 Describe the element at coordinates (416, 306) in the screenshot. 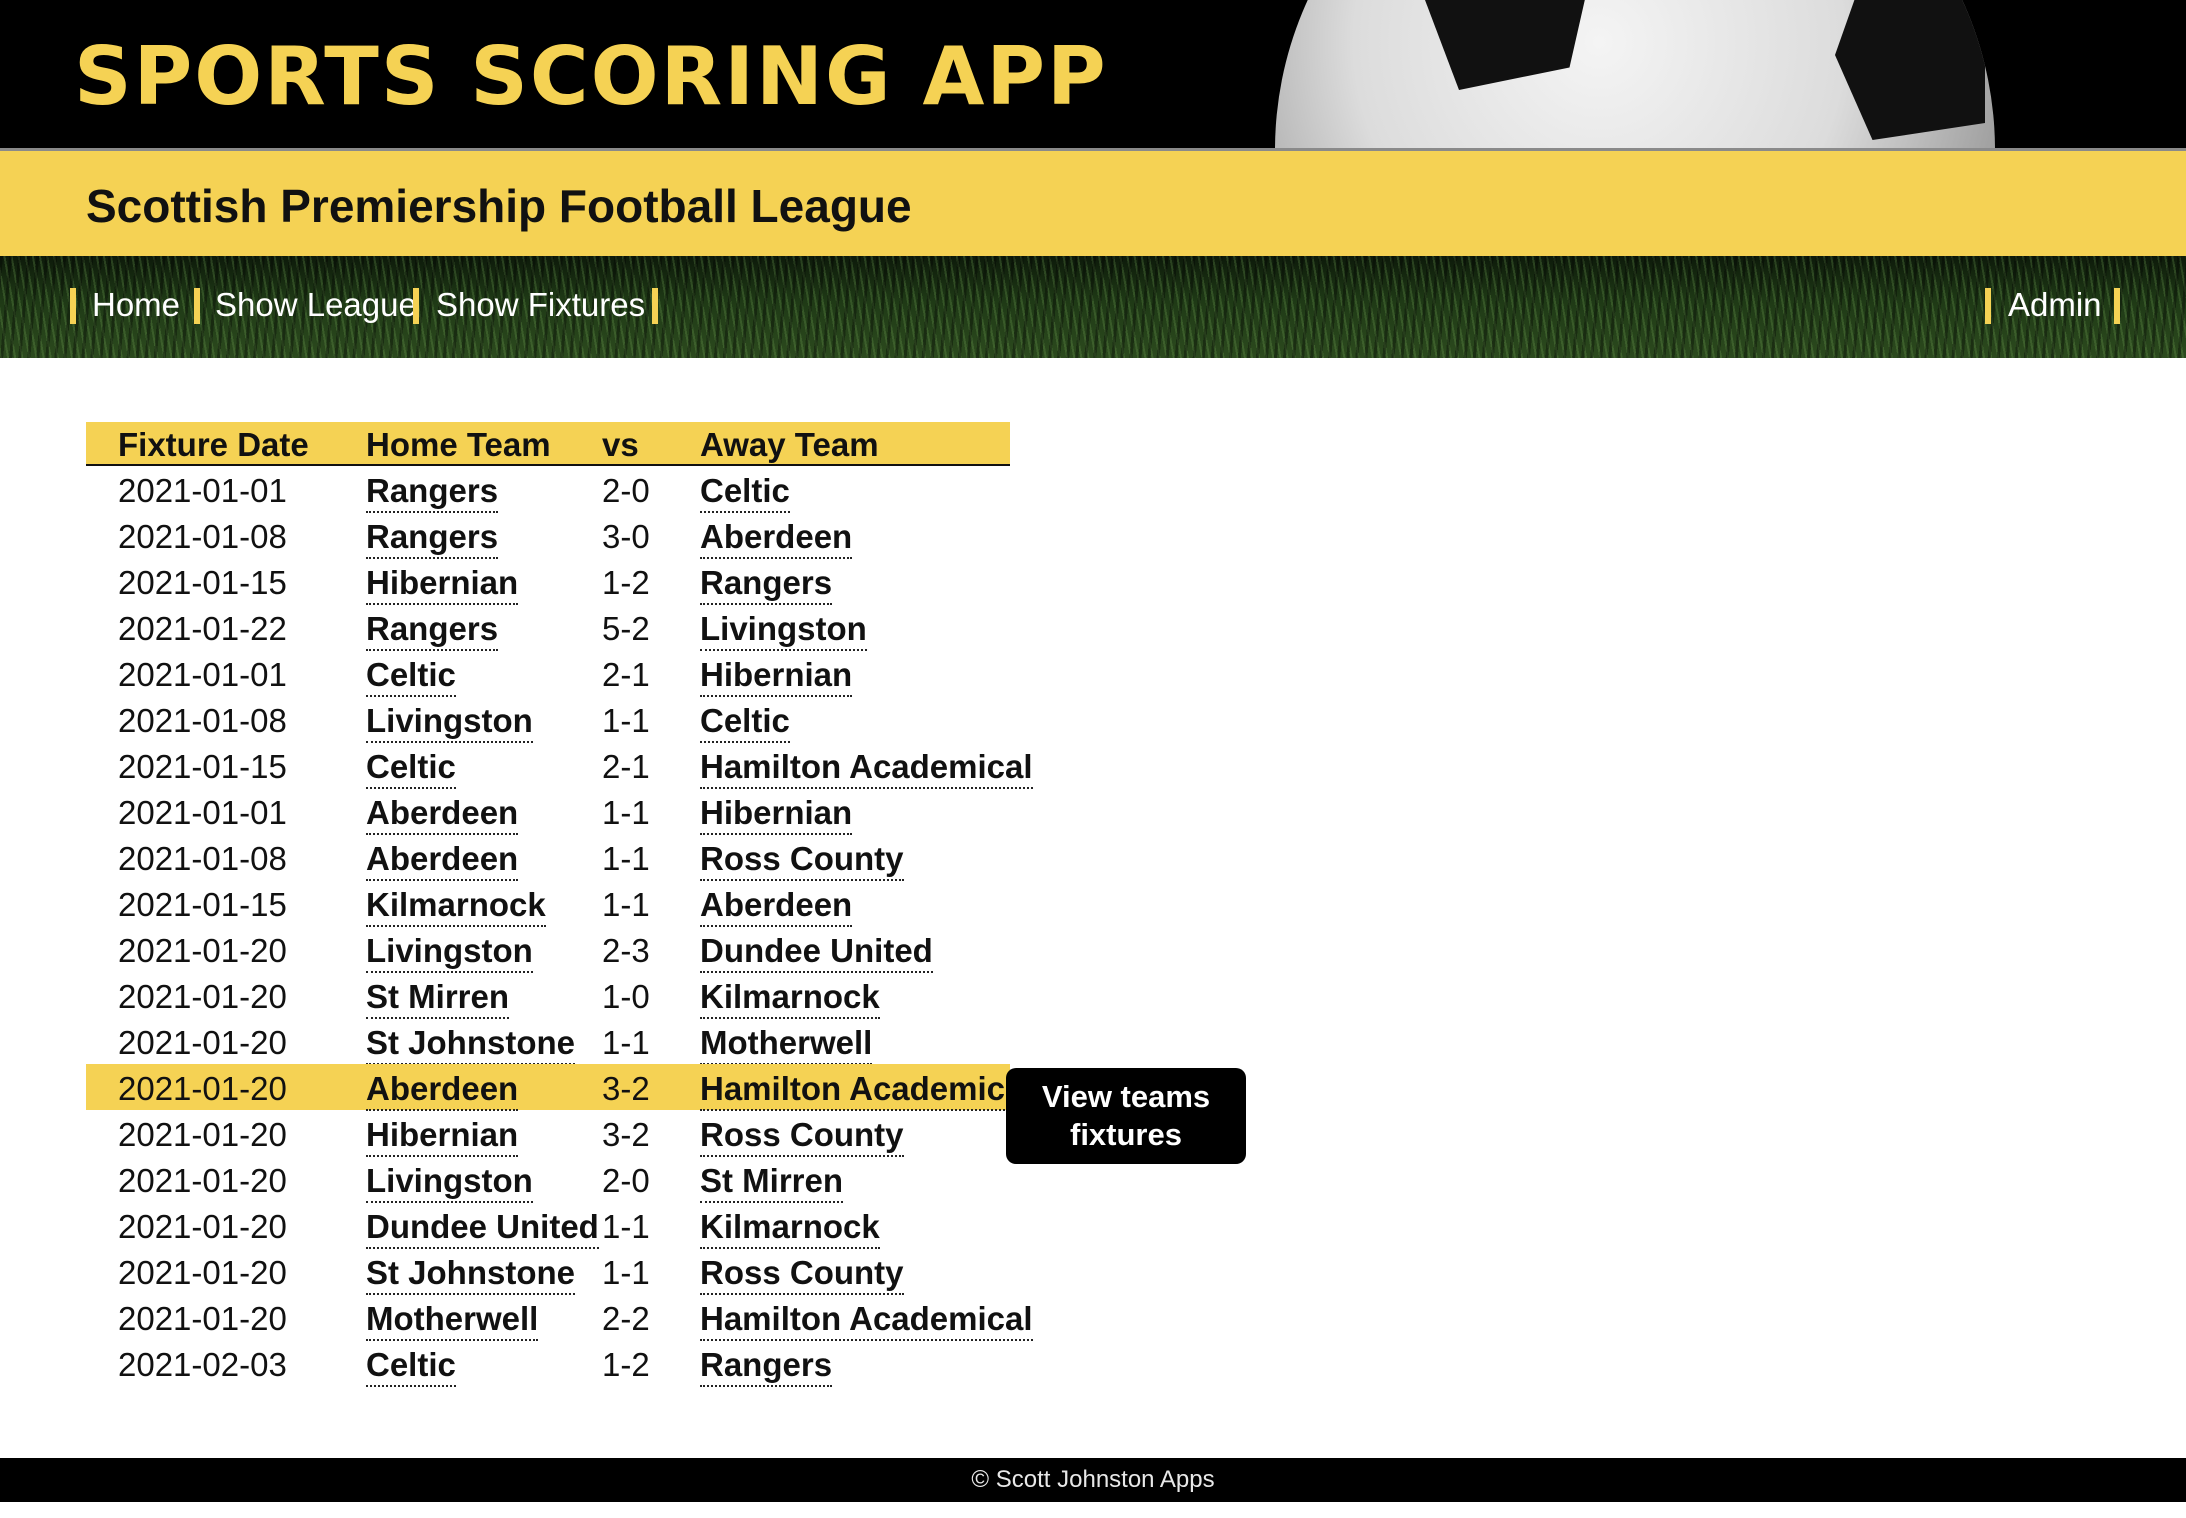

I see `nav-divider` at that location.